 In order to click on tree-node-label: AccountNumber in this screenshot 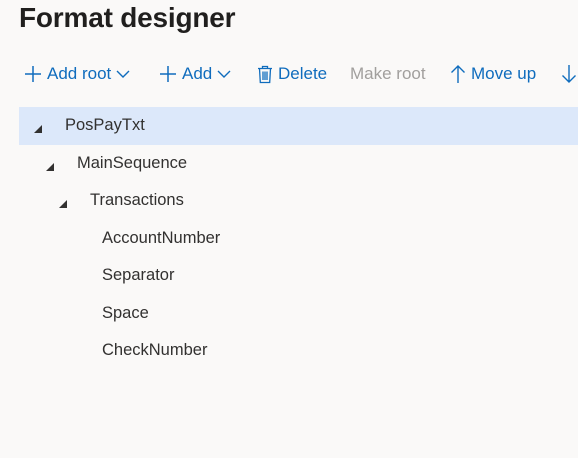, I will do `click(161, 237)`.